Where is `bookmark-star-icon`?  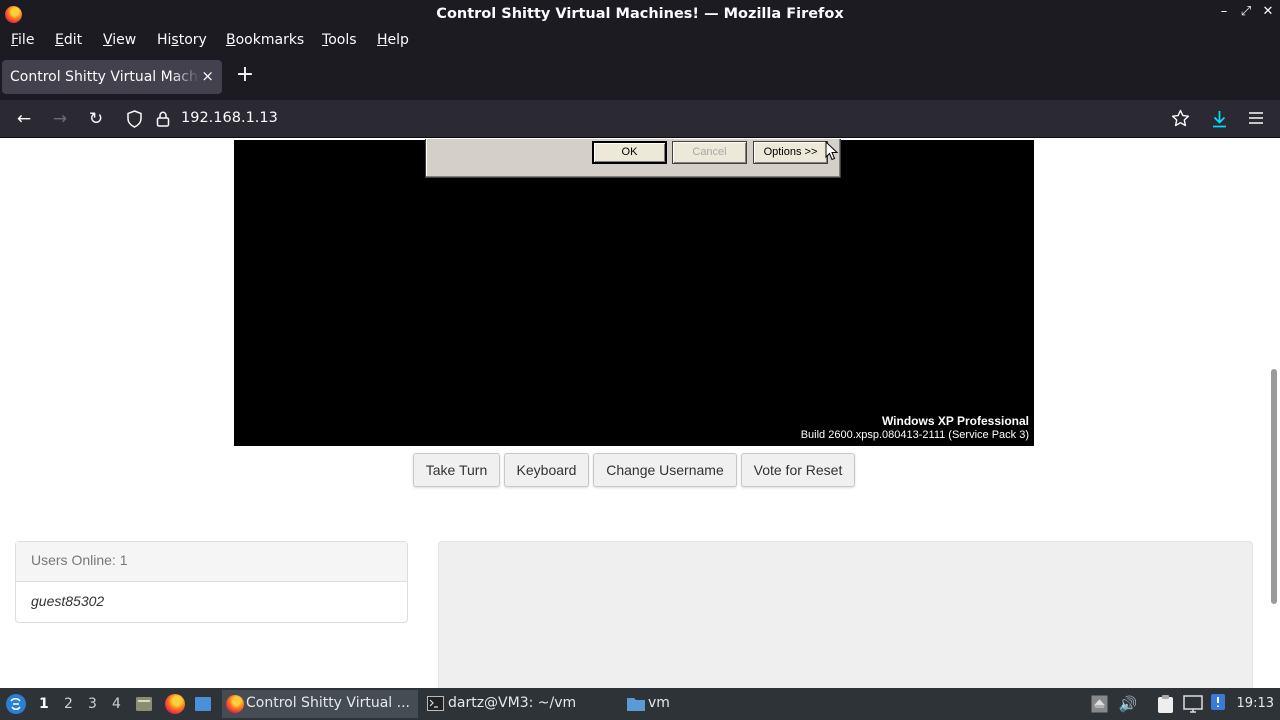 bookmark-star-icon is located at coordinates (1180, 118).